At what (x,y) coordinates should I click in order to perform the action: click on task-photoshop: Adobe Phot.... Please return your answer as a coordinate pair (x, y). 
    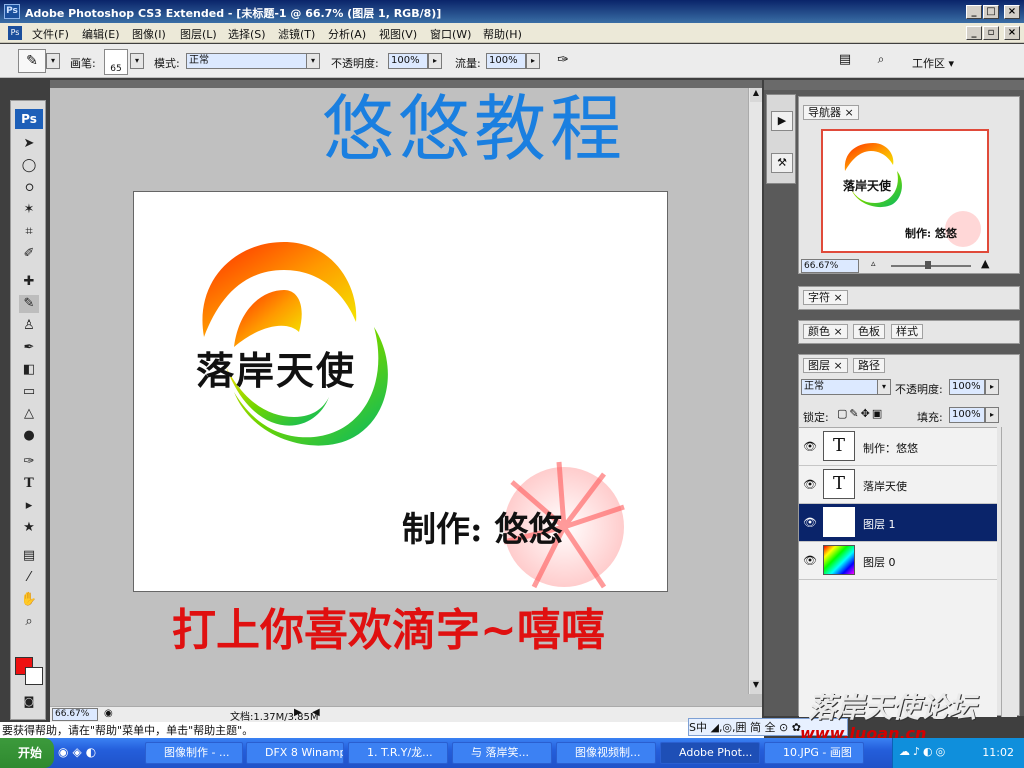
    Looking at the image, I should click on (710, 753).